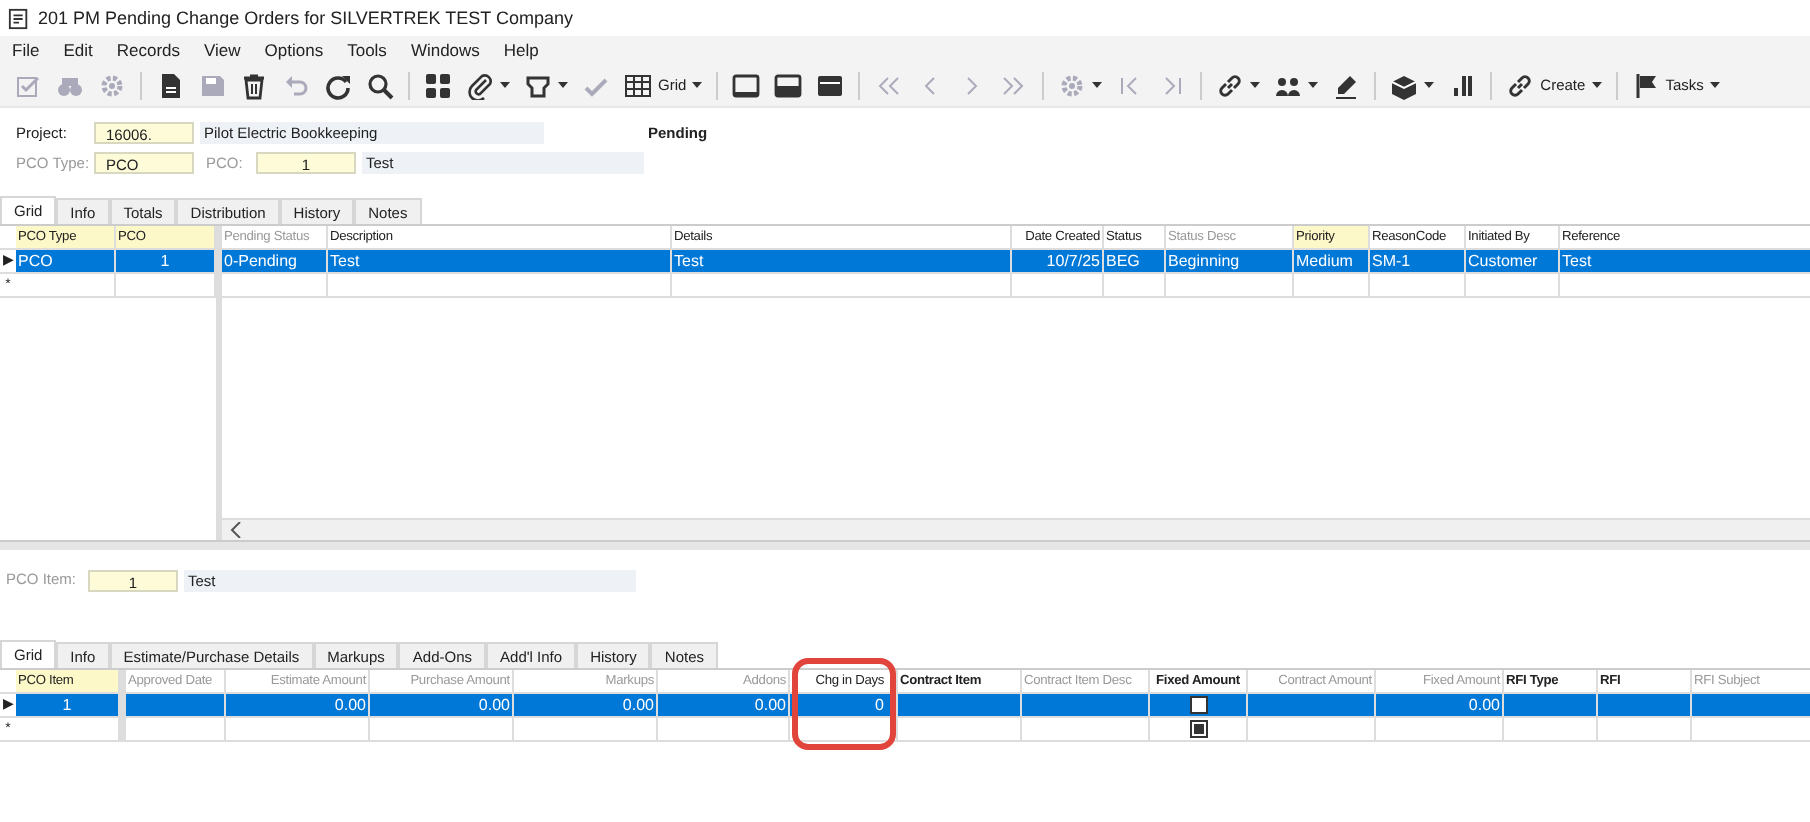  Describe the element at coordinates (212, 85) in the screenshot. I see `save-icon` at that location.